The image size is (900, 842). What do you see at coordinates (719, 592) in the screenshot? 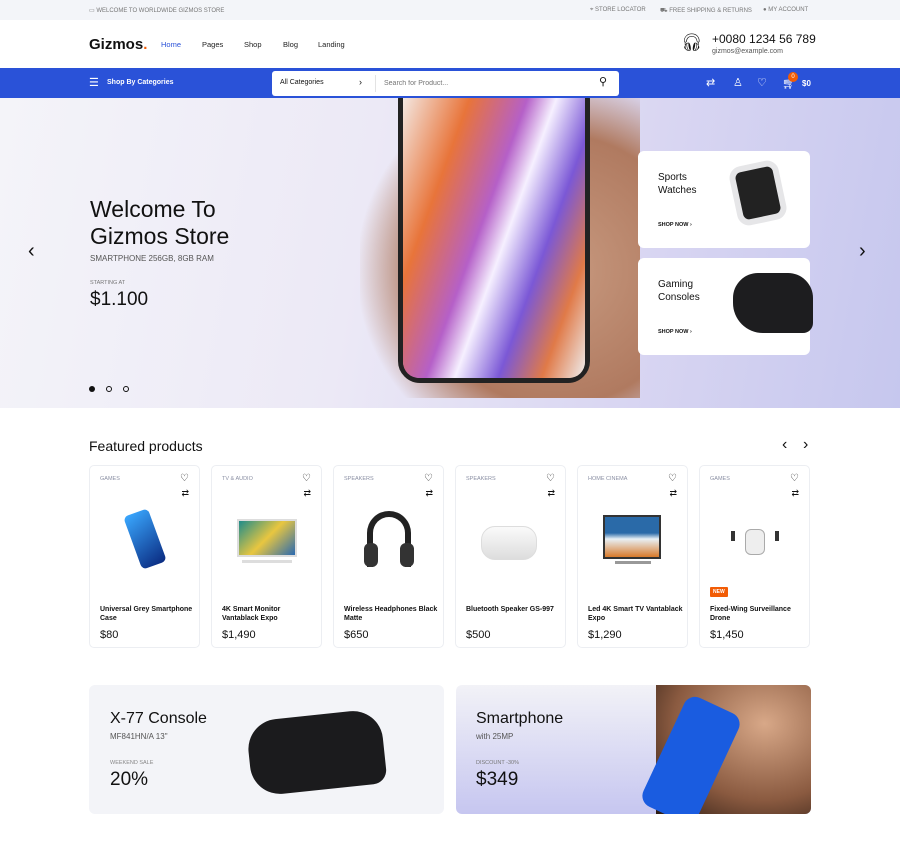
I see `new-badge: NEW` at bounding box center [719, 592].